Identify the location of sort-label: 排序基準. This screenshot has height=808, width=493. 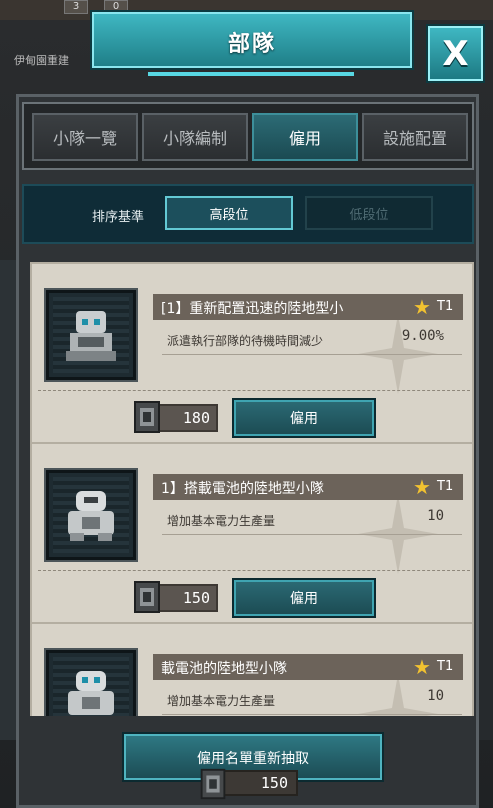
(118, 217).